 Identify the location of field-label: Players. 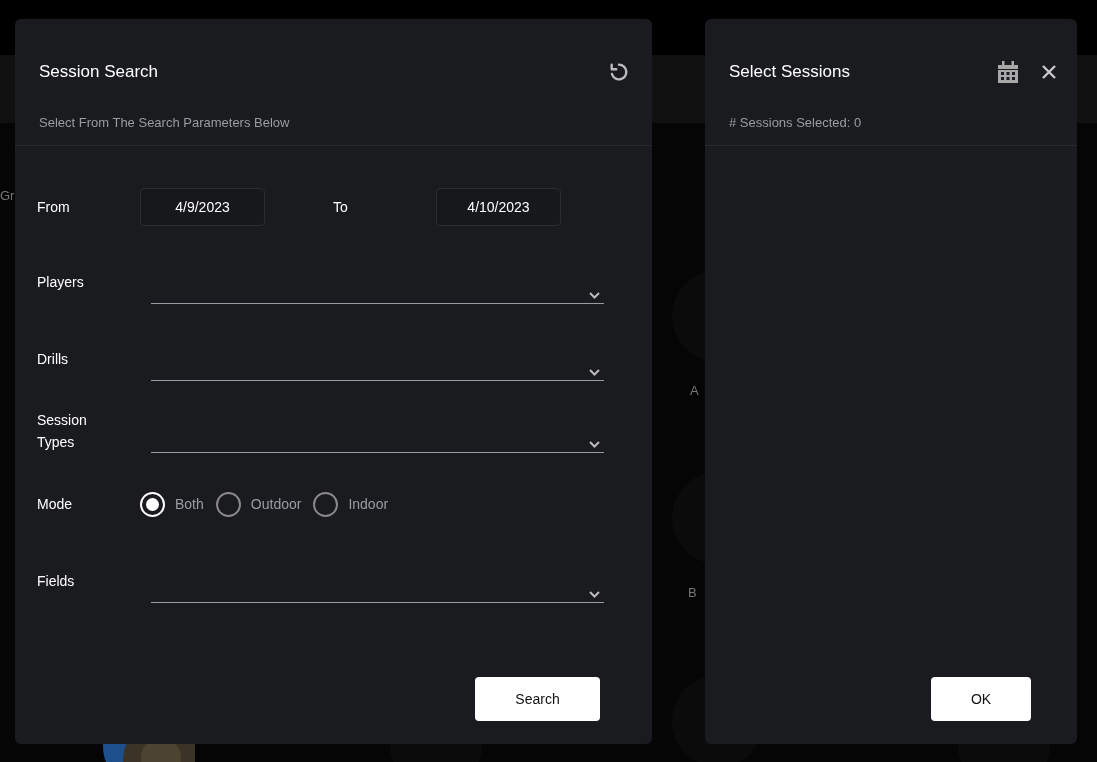
(61, 282).